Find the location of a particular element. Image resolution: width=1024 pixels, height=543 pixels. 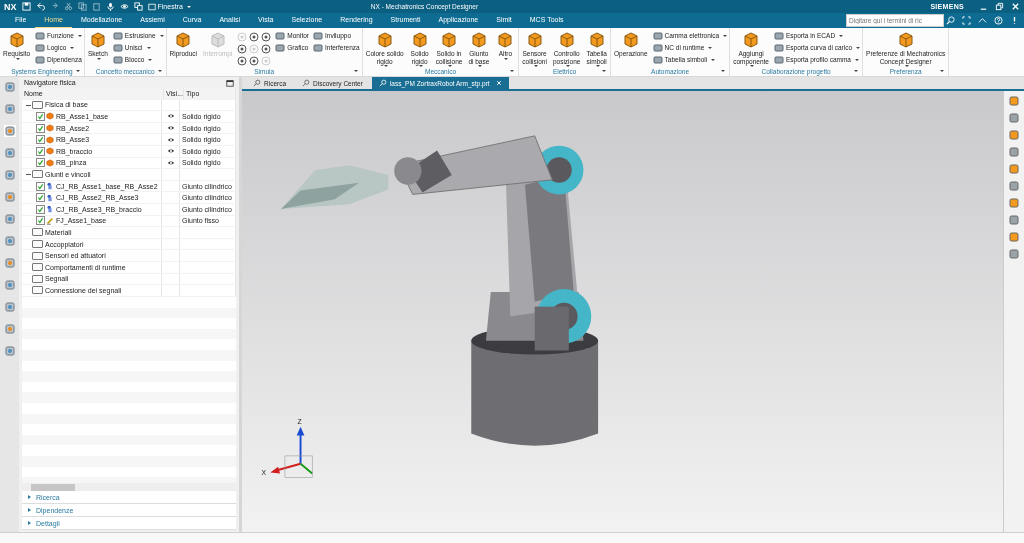

scrollbar is located at coordinates (129, 487).